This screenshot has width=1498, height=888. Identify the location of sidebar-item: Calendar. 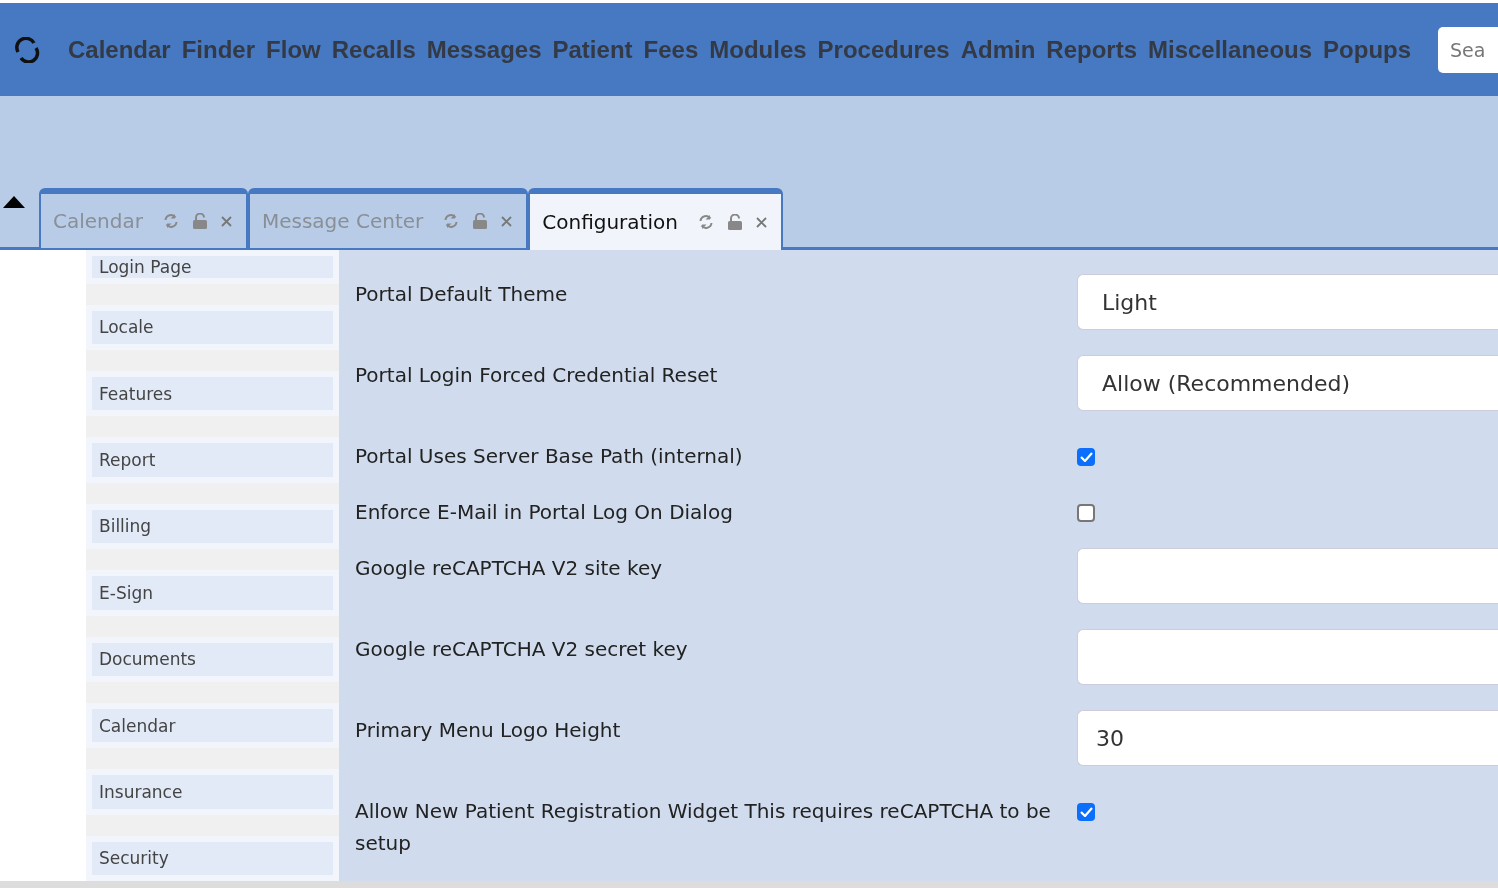
(212, 725).